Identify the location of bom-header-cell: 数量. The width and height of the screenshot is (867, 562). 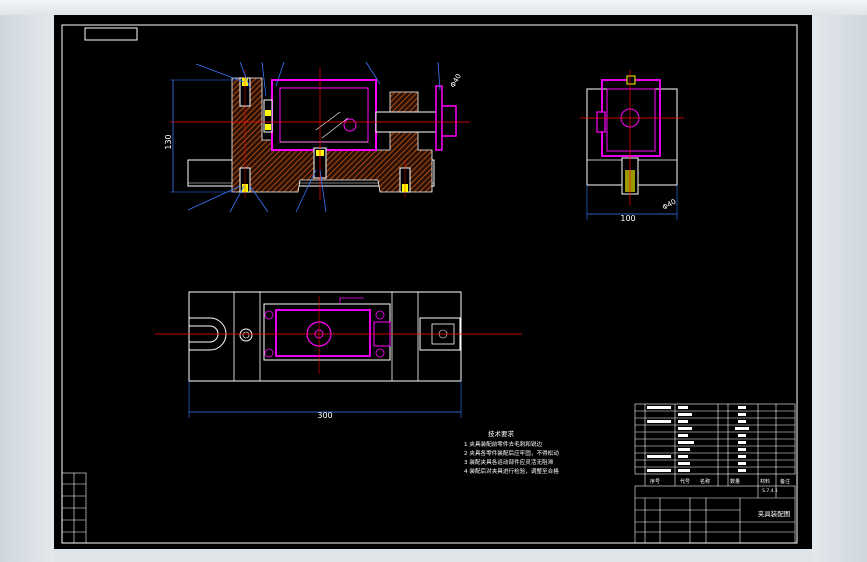
(735, 481).